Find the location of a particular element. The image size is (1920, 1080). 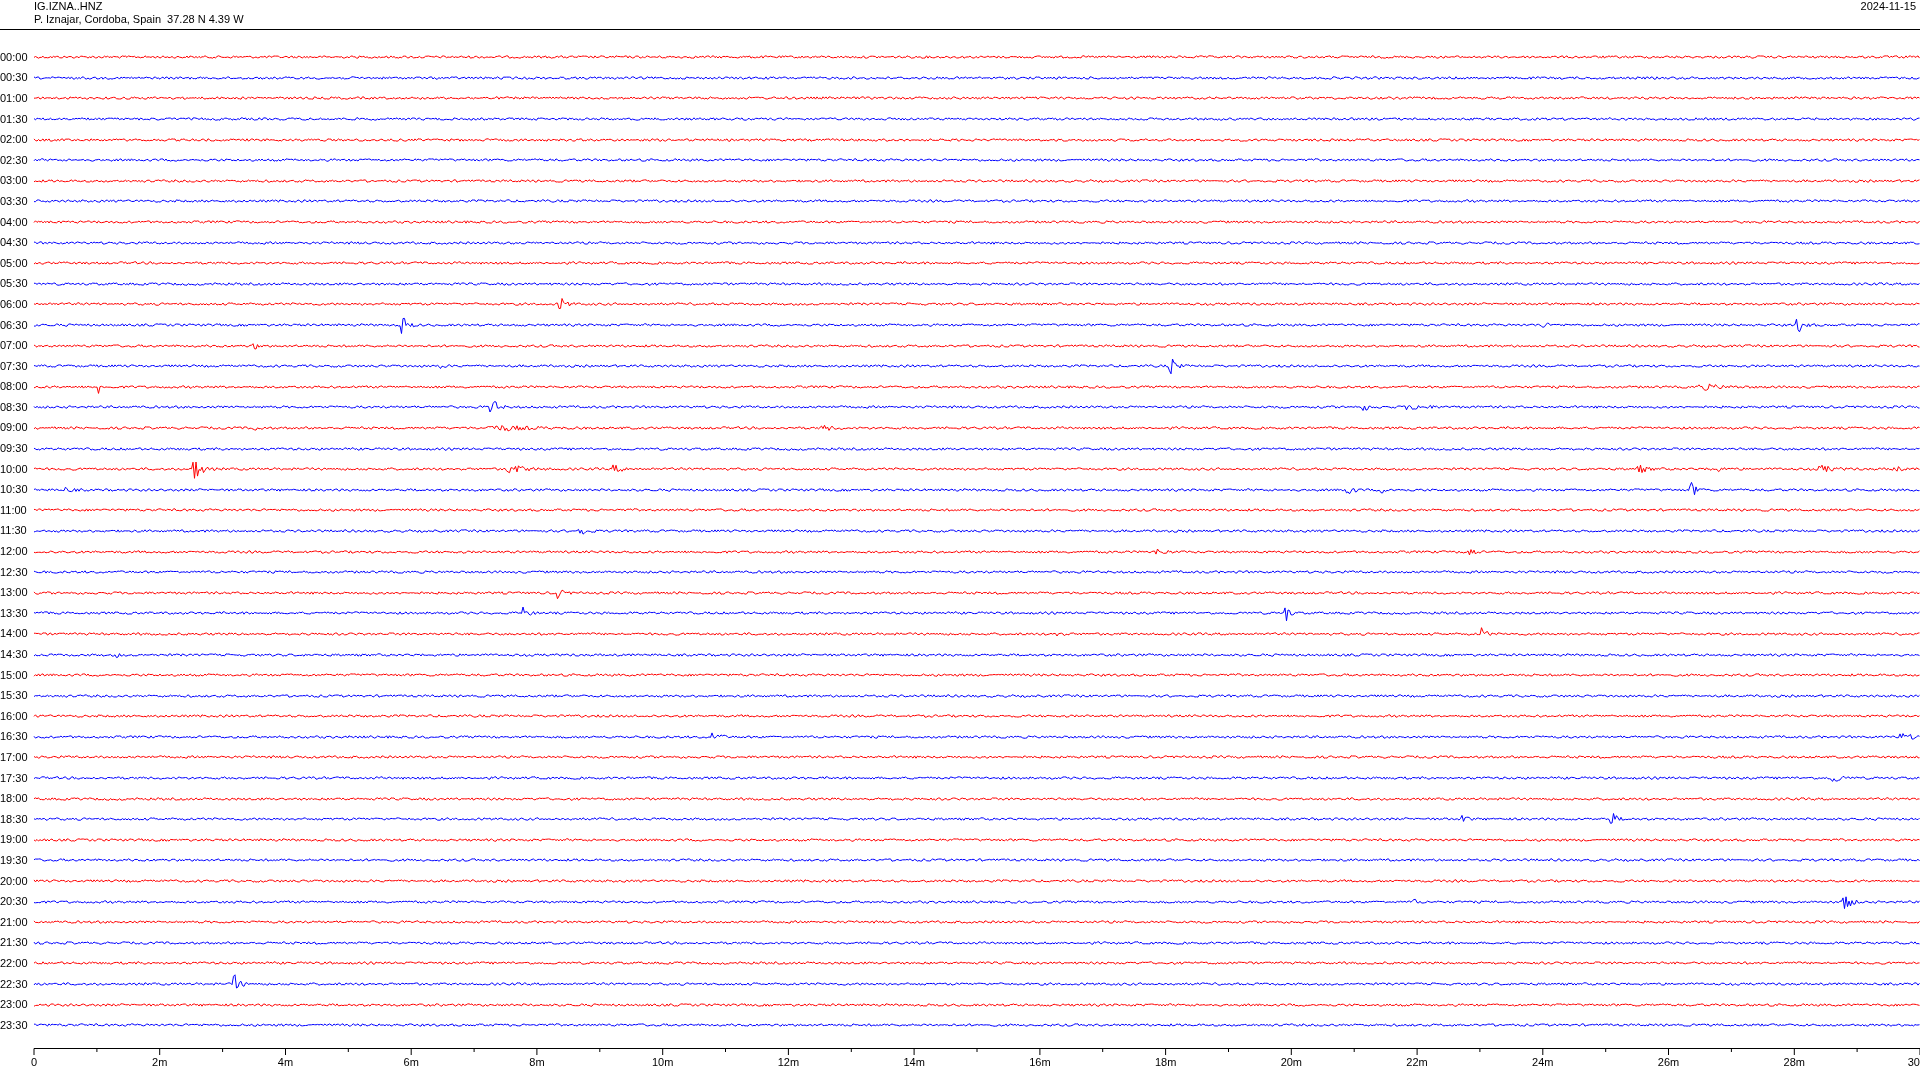

axis-tick-label: 2m is located at coordinates (160, 1061).